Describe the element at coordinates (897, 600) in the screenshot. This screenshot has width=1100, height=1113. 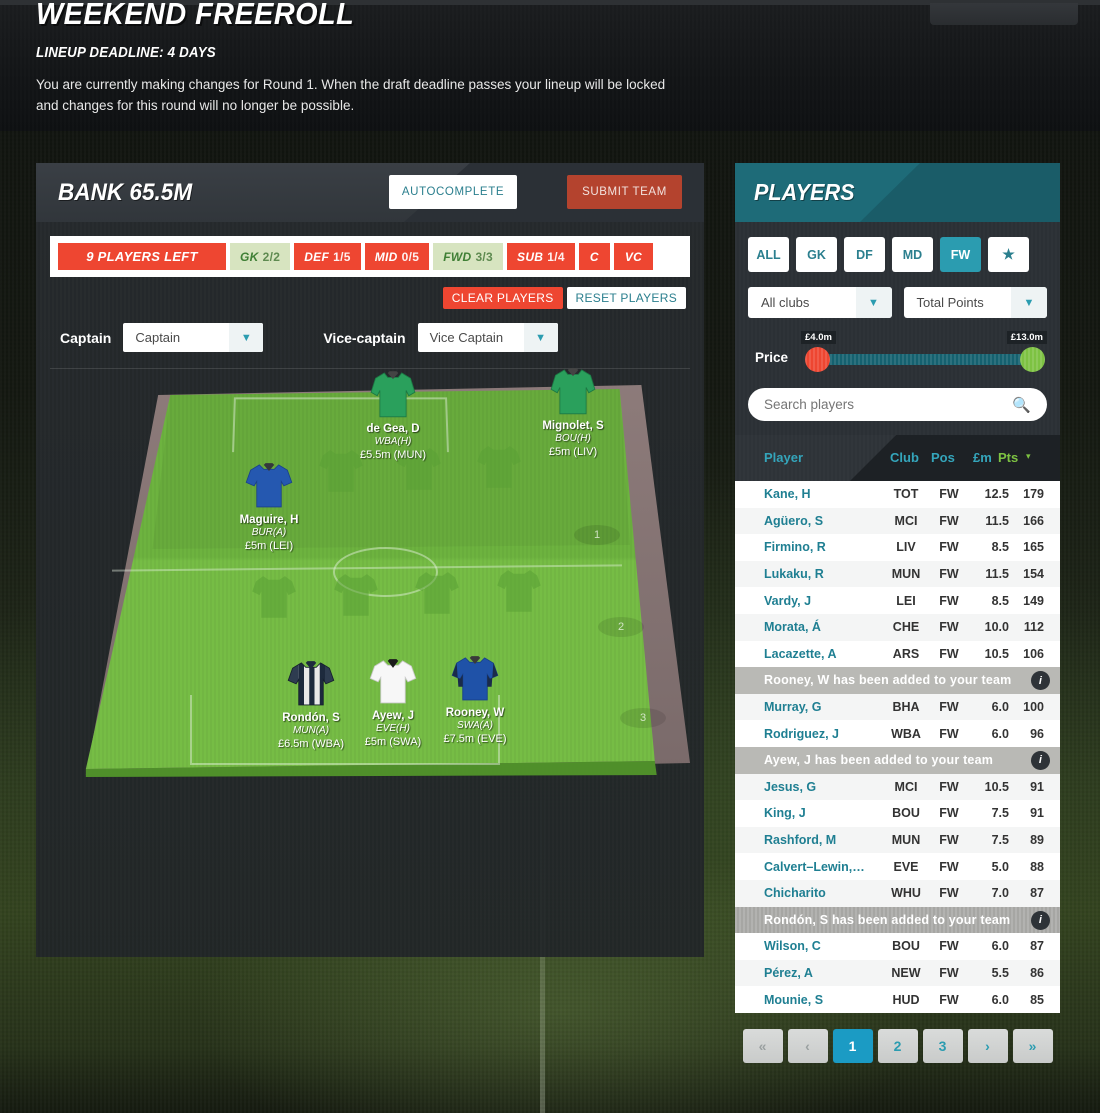
I see `table-row: Vardy, J LEI FW 8.5 149` at that location.